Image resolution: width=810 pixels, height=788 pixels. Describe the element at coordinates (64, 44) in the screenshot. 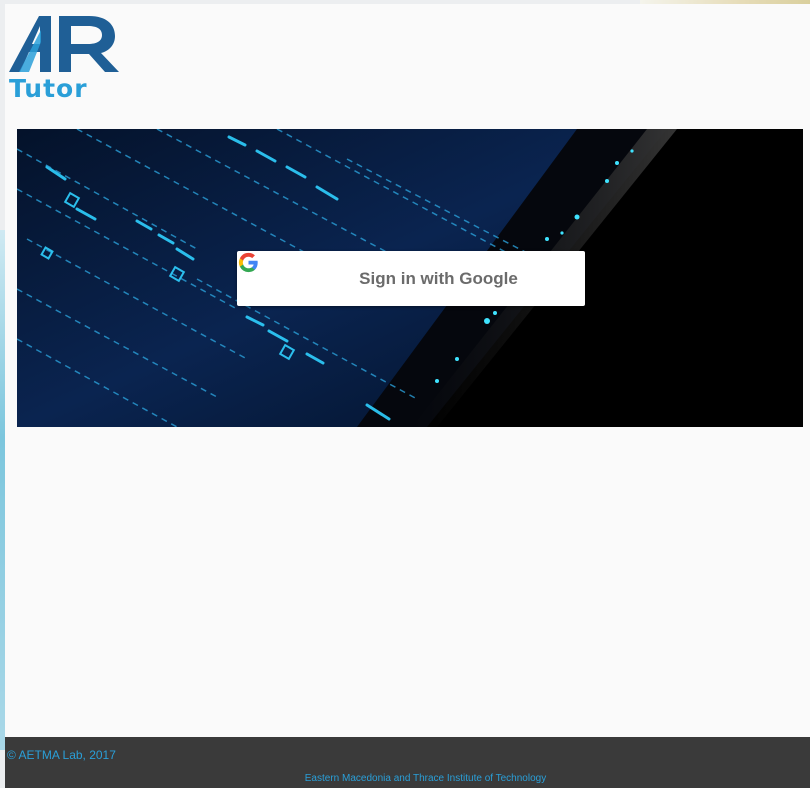

I see `ar-logo-mark` at that location.